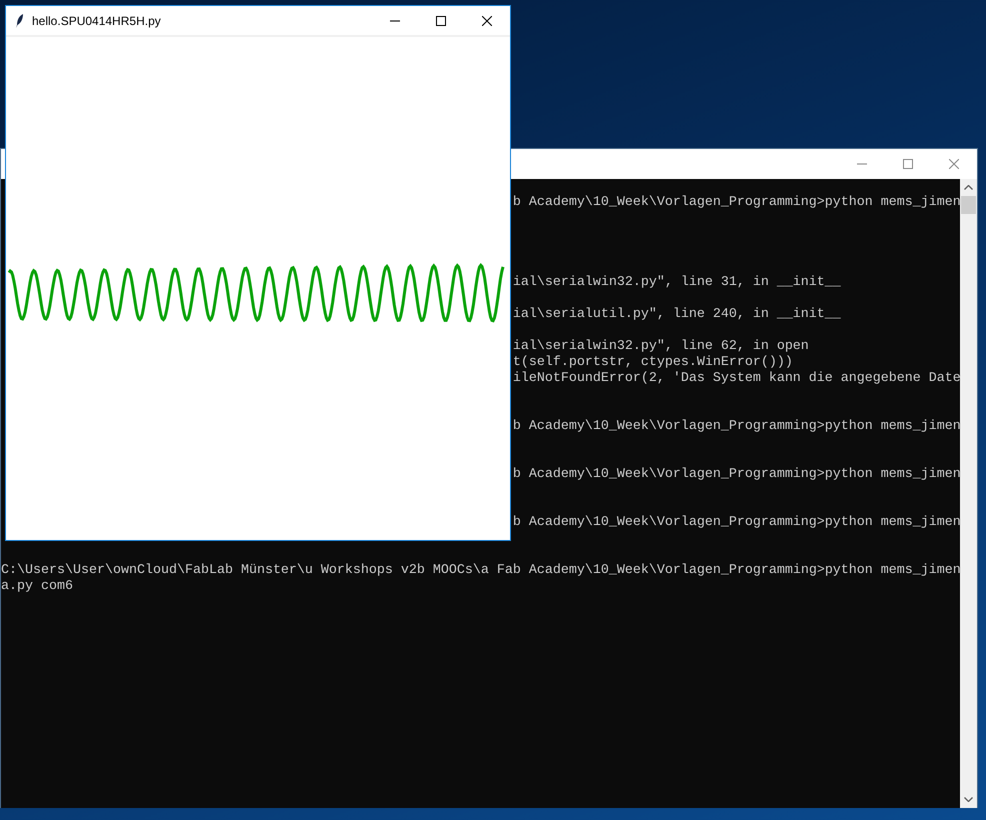 This screenshot has width=986, height=820. I want to click on scroll-up-icon, so click(968, 187).